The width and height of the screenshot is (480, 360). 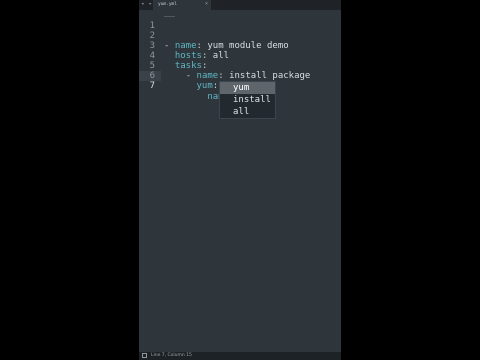 I want to click on autocomplete-popup: yum install all, so click(x=247, y=100).